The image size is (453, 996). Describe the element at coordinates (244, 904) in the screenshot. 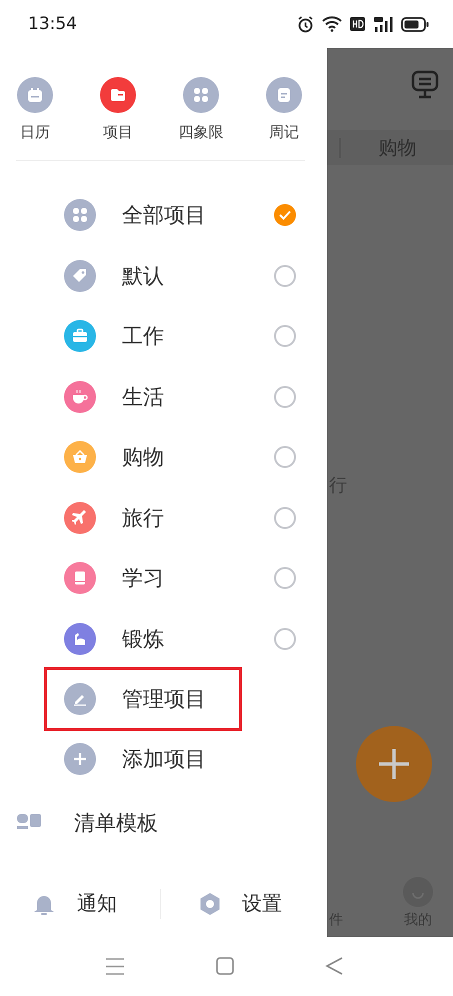

I see `footer-button: 设置` at that location.